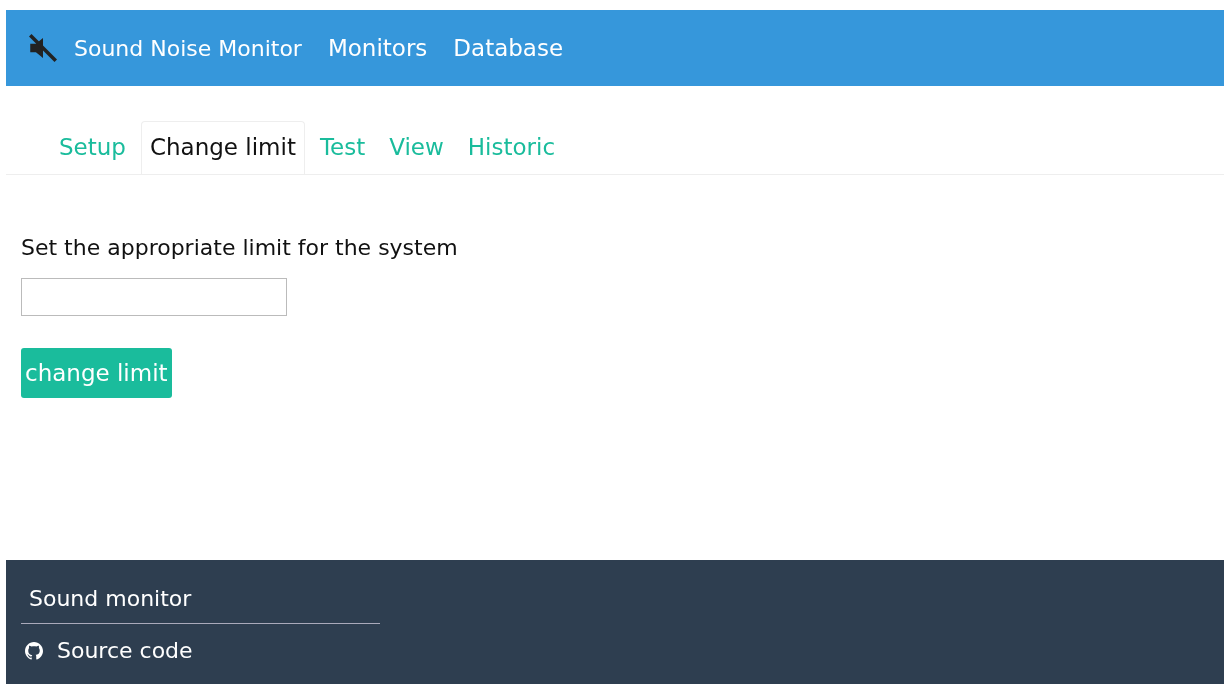 The width and height of the screenshot is (1224, 684). Describe the element at coordinates (43, 48) in the screenshot. I see `muted-speaker-icon` at that location.